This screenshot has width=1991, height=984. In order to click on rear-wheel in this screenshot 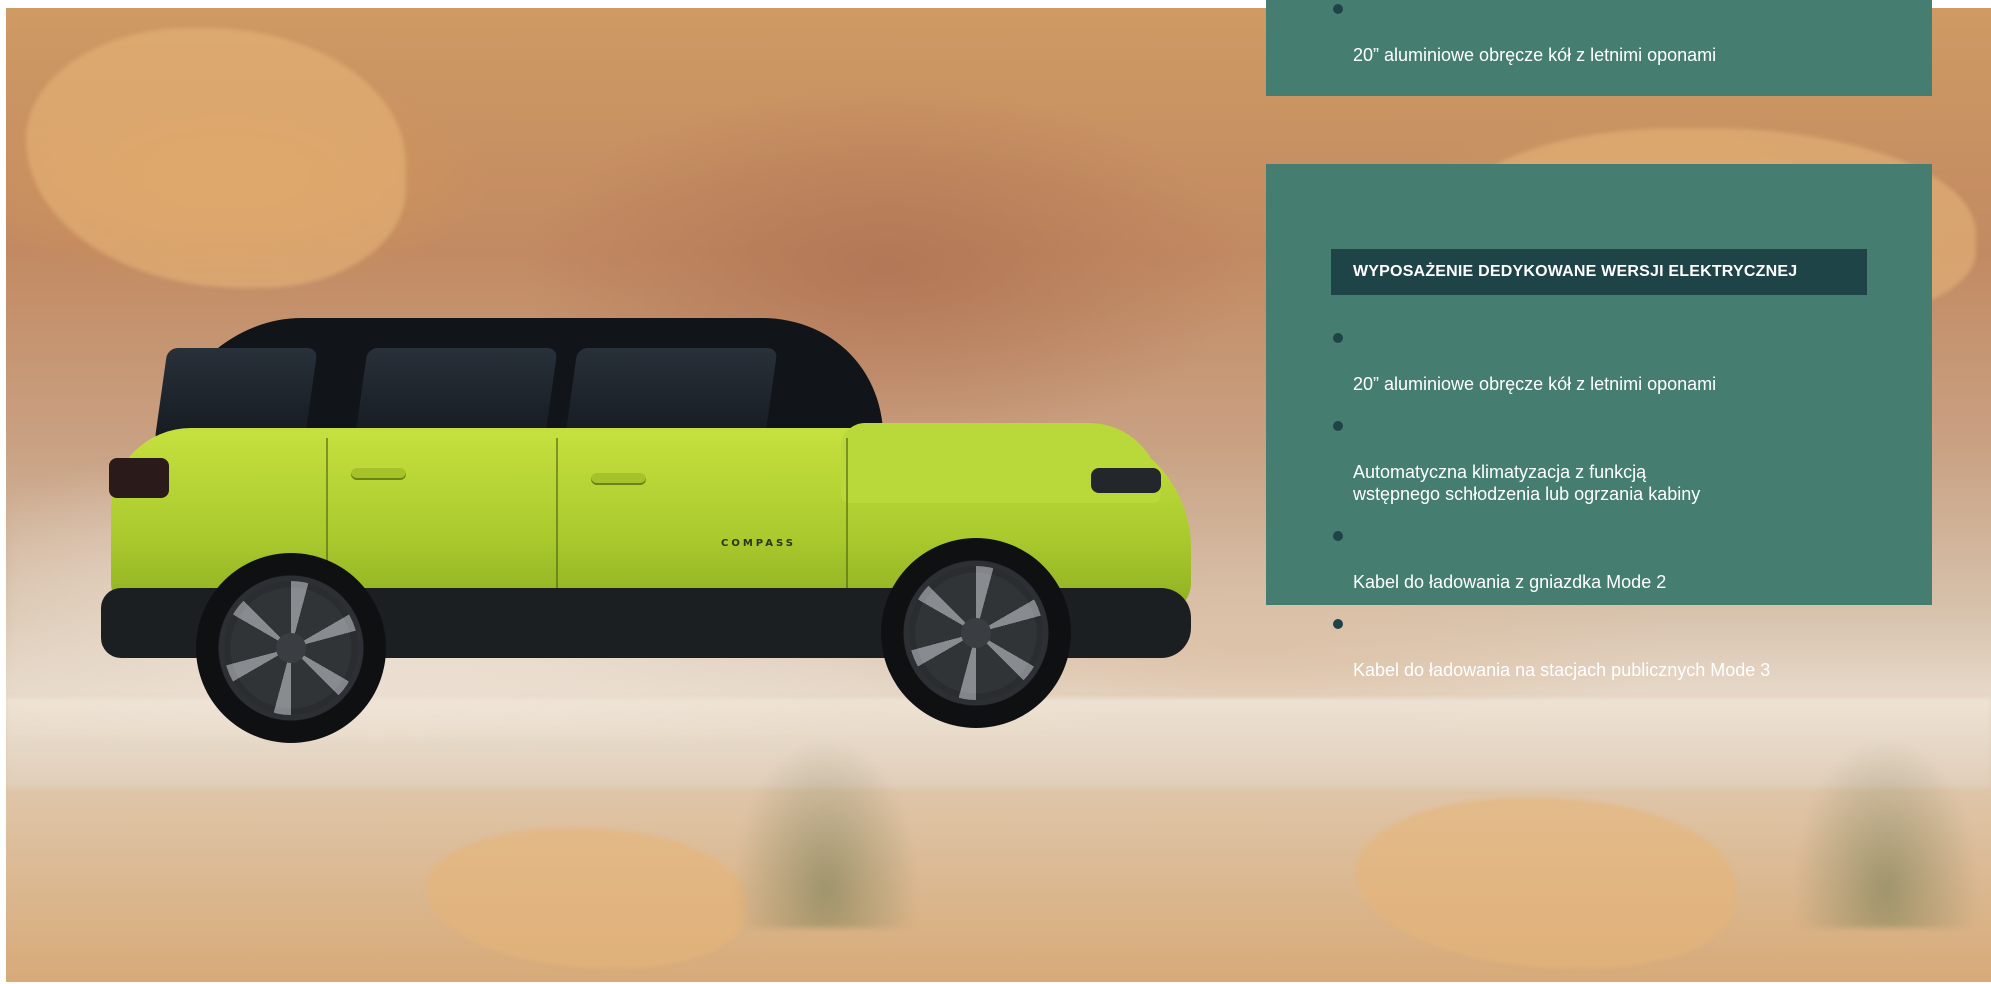, I will do `click(291, 648)`.